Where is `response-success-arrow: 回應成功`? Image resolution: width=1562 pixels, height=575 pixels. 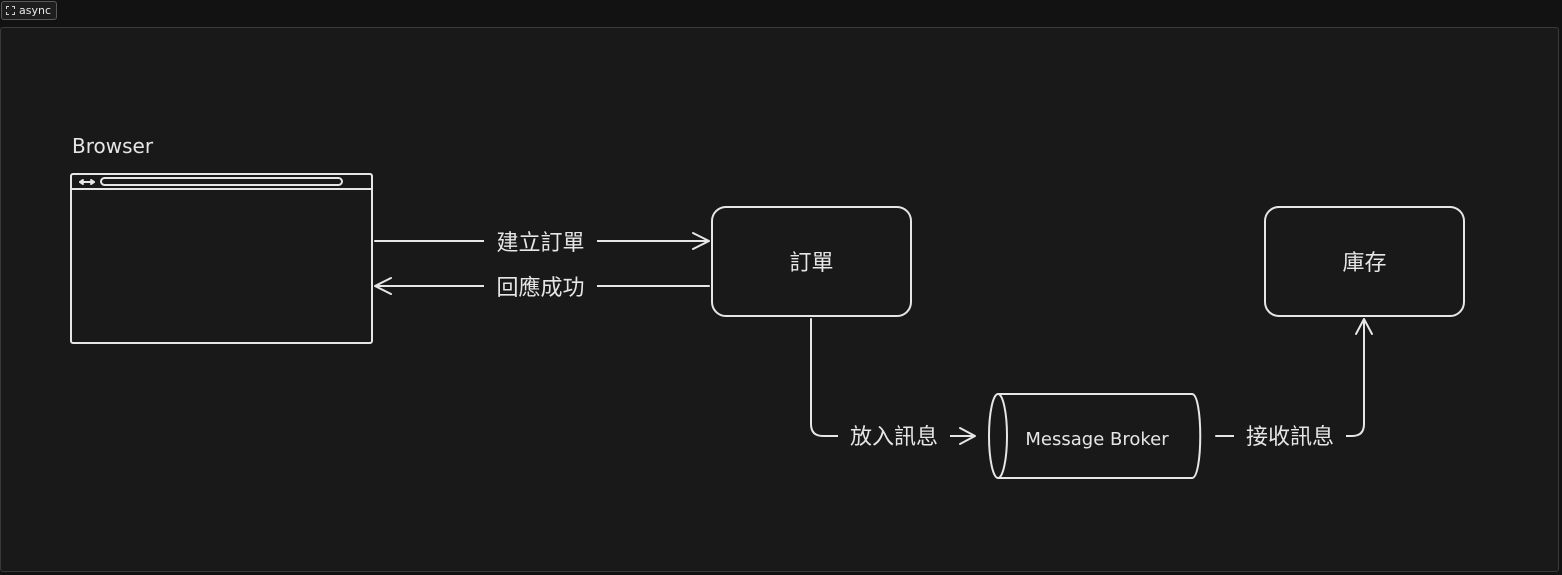
response-success-arrow: 回應成功 is located at coordinates (542, 286).